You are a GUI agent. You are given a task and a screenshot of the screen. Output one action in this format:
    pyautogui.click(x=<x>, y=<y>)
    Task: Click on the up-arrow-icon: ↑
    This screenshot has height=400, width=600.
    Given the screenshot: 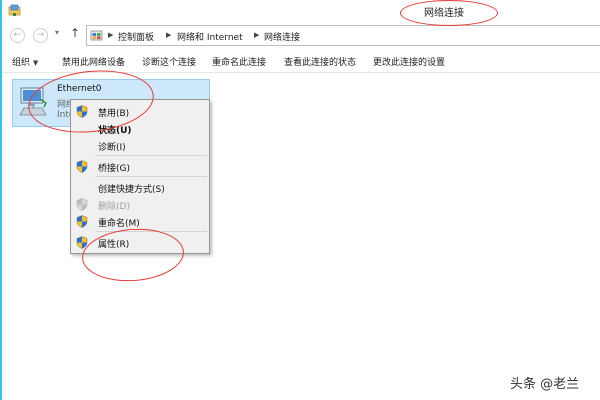 What is the action you would take?
    pyautogui.click(x=75, y=33)
    